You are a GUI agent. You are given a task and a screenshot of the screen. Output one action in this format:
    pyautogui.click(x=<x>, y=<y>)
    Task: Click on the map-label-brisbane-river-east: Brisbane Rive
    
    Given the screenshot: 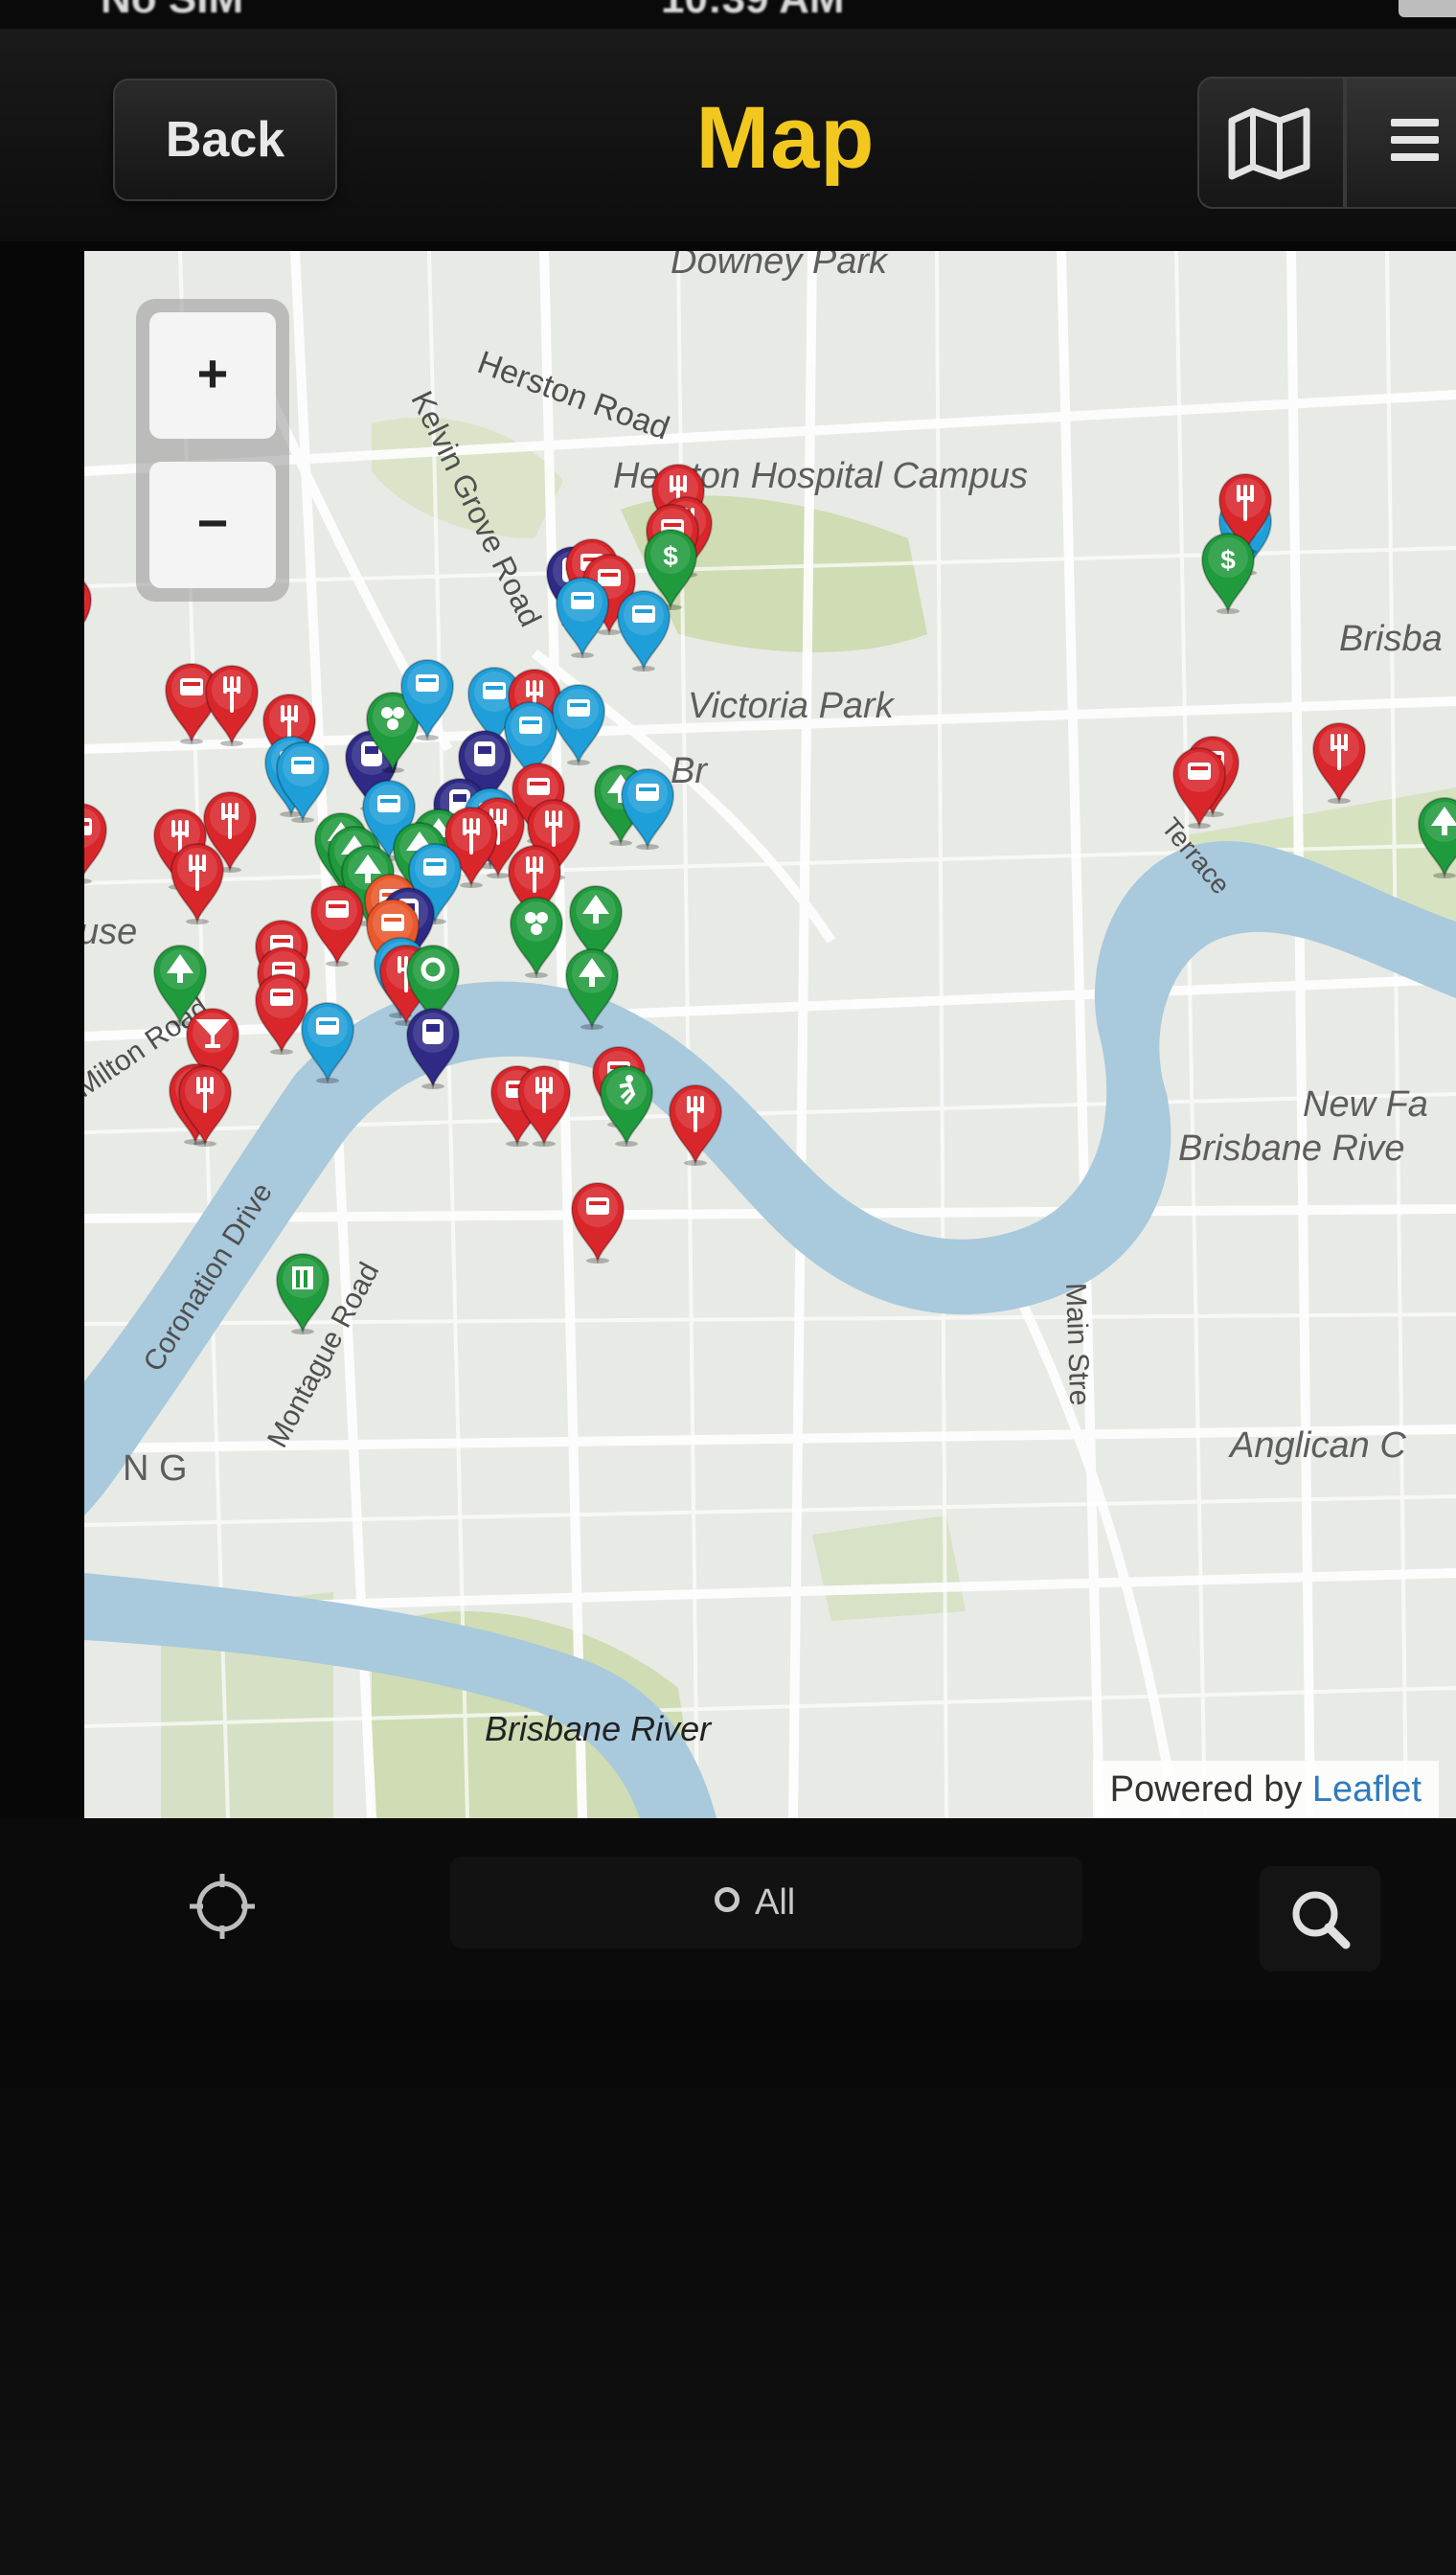 What is the action you would take?
    pyautogui.click(x=1292, y=1148)
    